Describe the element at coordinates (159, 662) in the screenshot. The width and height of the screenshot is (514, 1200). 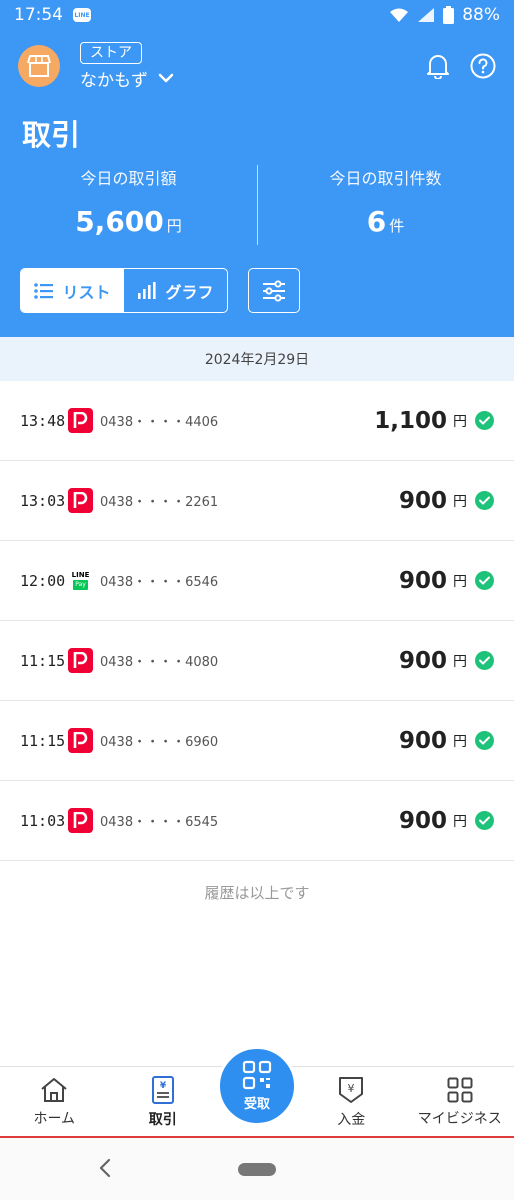
I see `transaction-phone: 0438・・・・4080` at that location.